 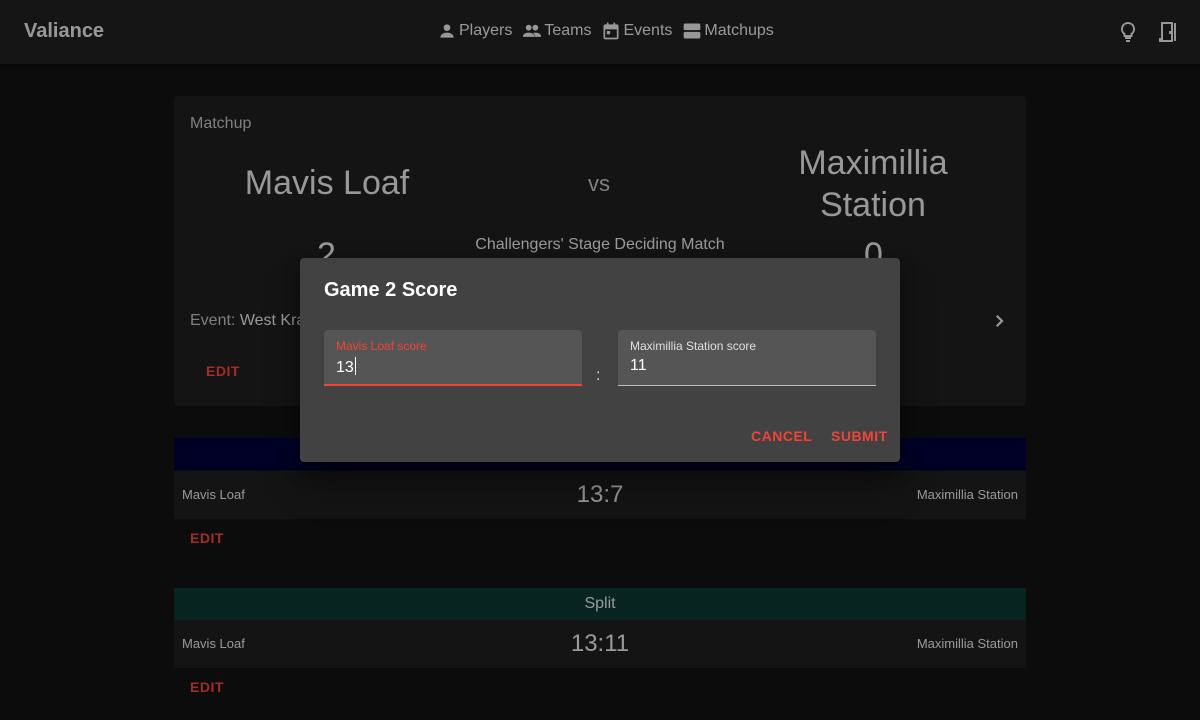 What do you see at coordinates (638, 366) in the screenshot?
I see `team2-score-value: 11` at bounding box center [638, 366].